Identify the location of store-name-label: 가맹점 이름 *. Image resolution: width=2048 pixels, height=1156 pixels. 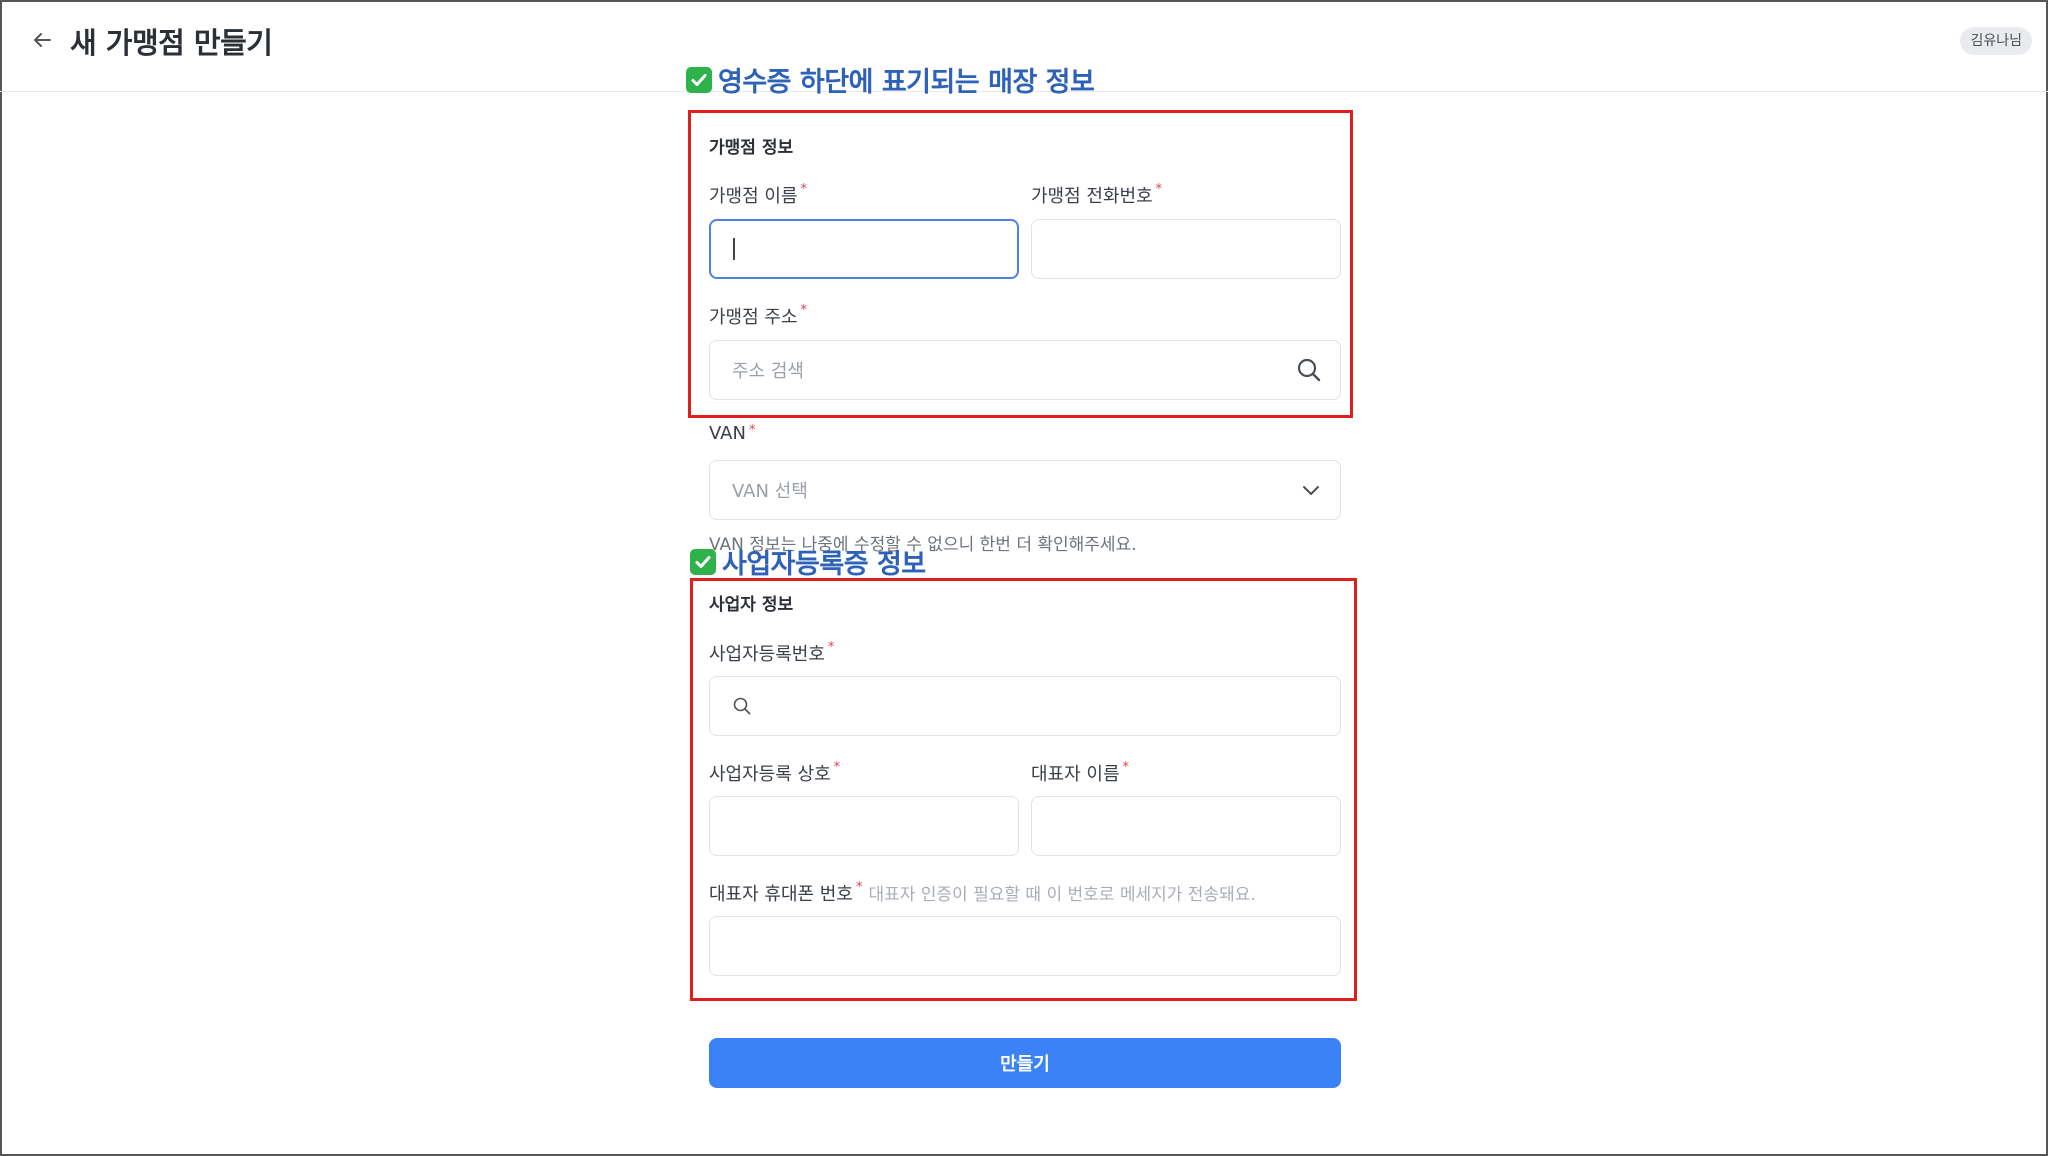
(758, 195).